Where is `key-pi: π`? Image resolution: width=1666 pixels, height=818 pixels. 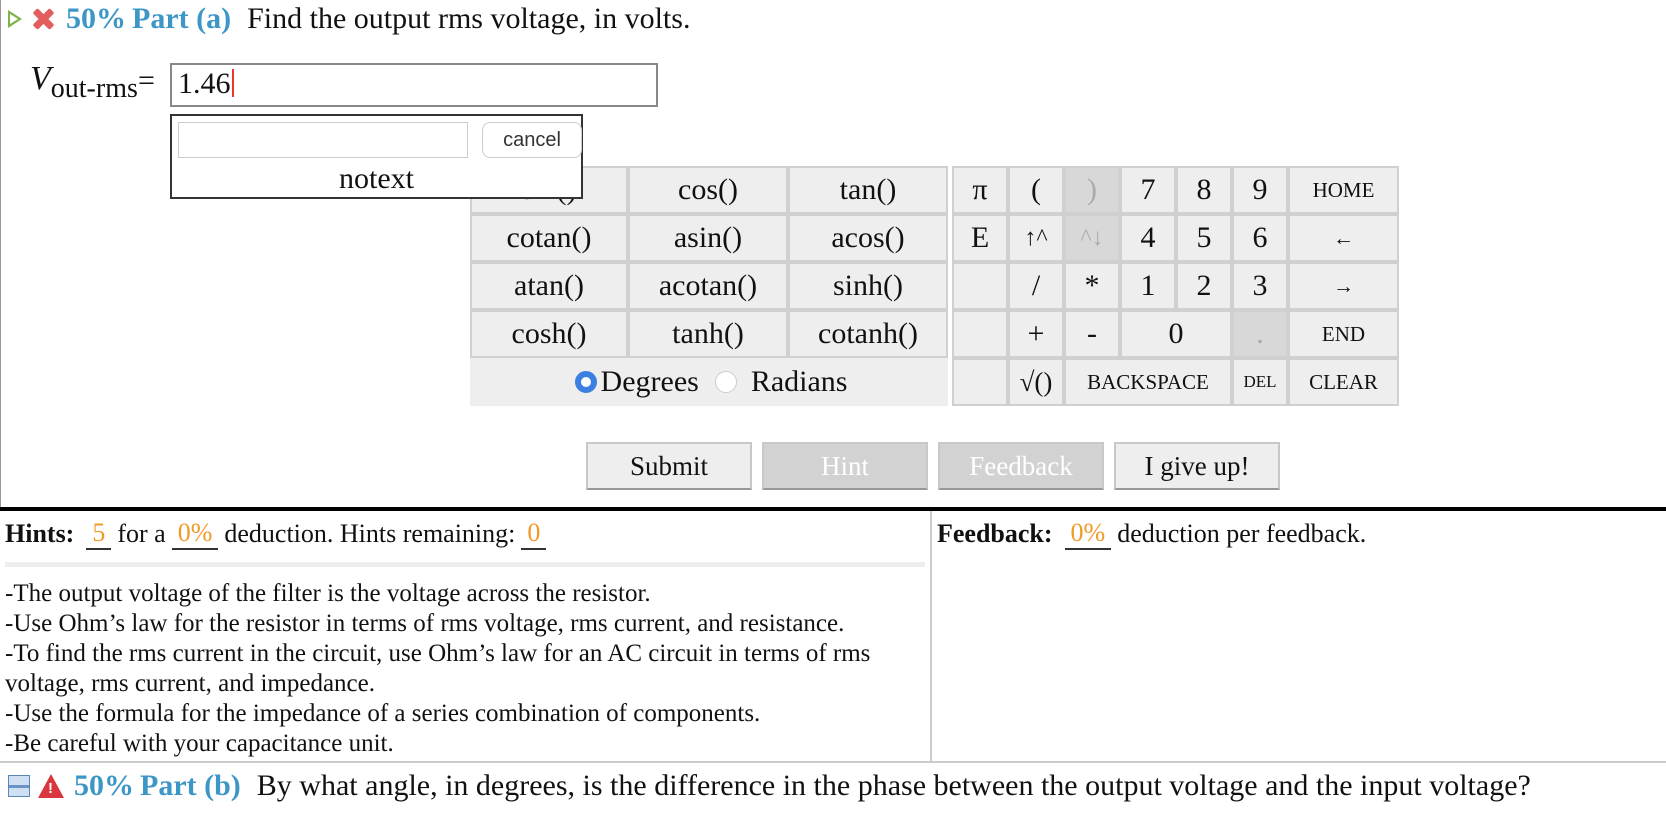
key-pi: π is located at coordinates (980, 190).